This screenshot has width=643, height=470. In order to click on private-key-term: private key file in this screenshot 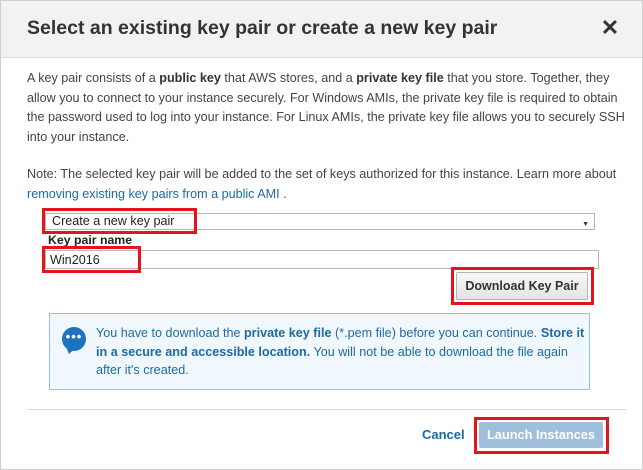, I will do `click(400, 78)`.